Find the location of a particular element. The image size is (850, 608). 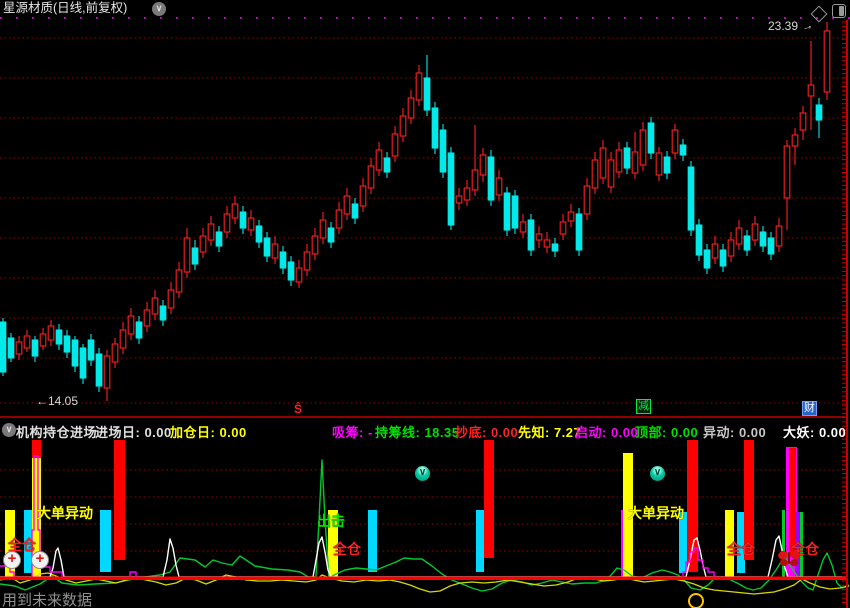

indicator-field-7: 启动: 0.00 is located at coordinates (607, 432).